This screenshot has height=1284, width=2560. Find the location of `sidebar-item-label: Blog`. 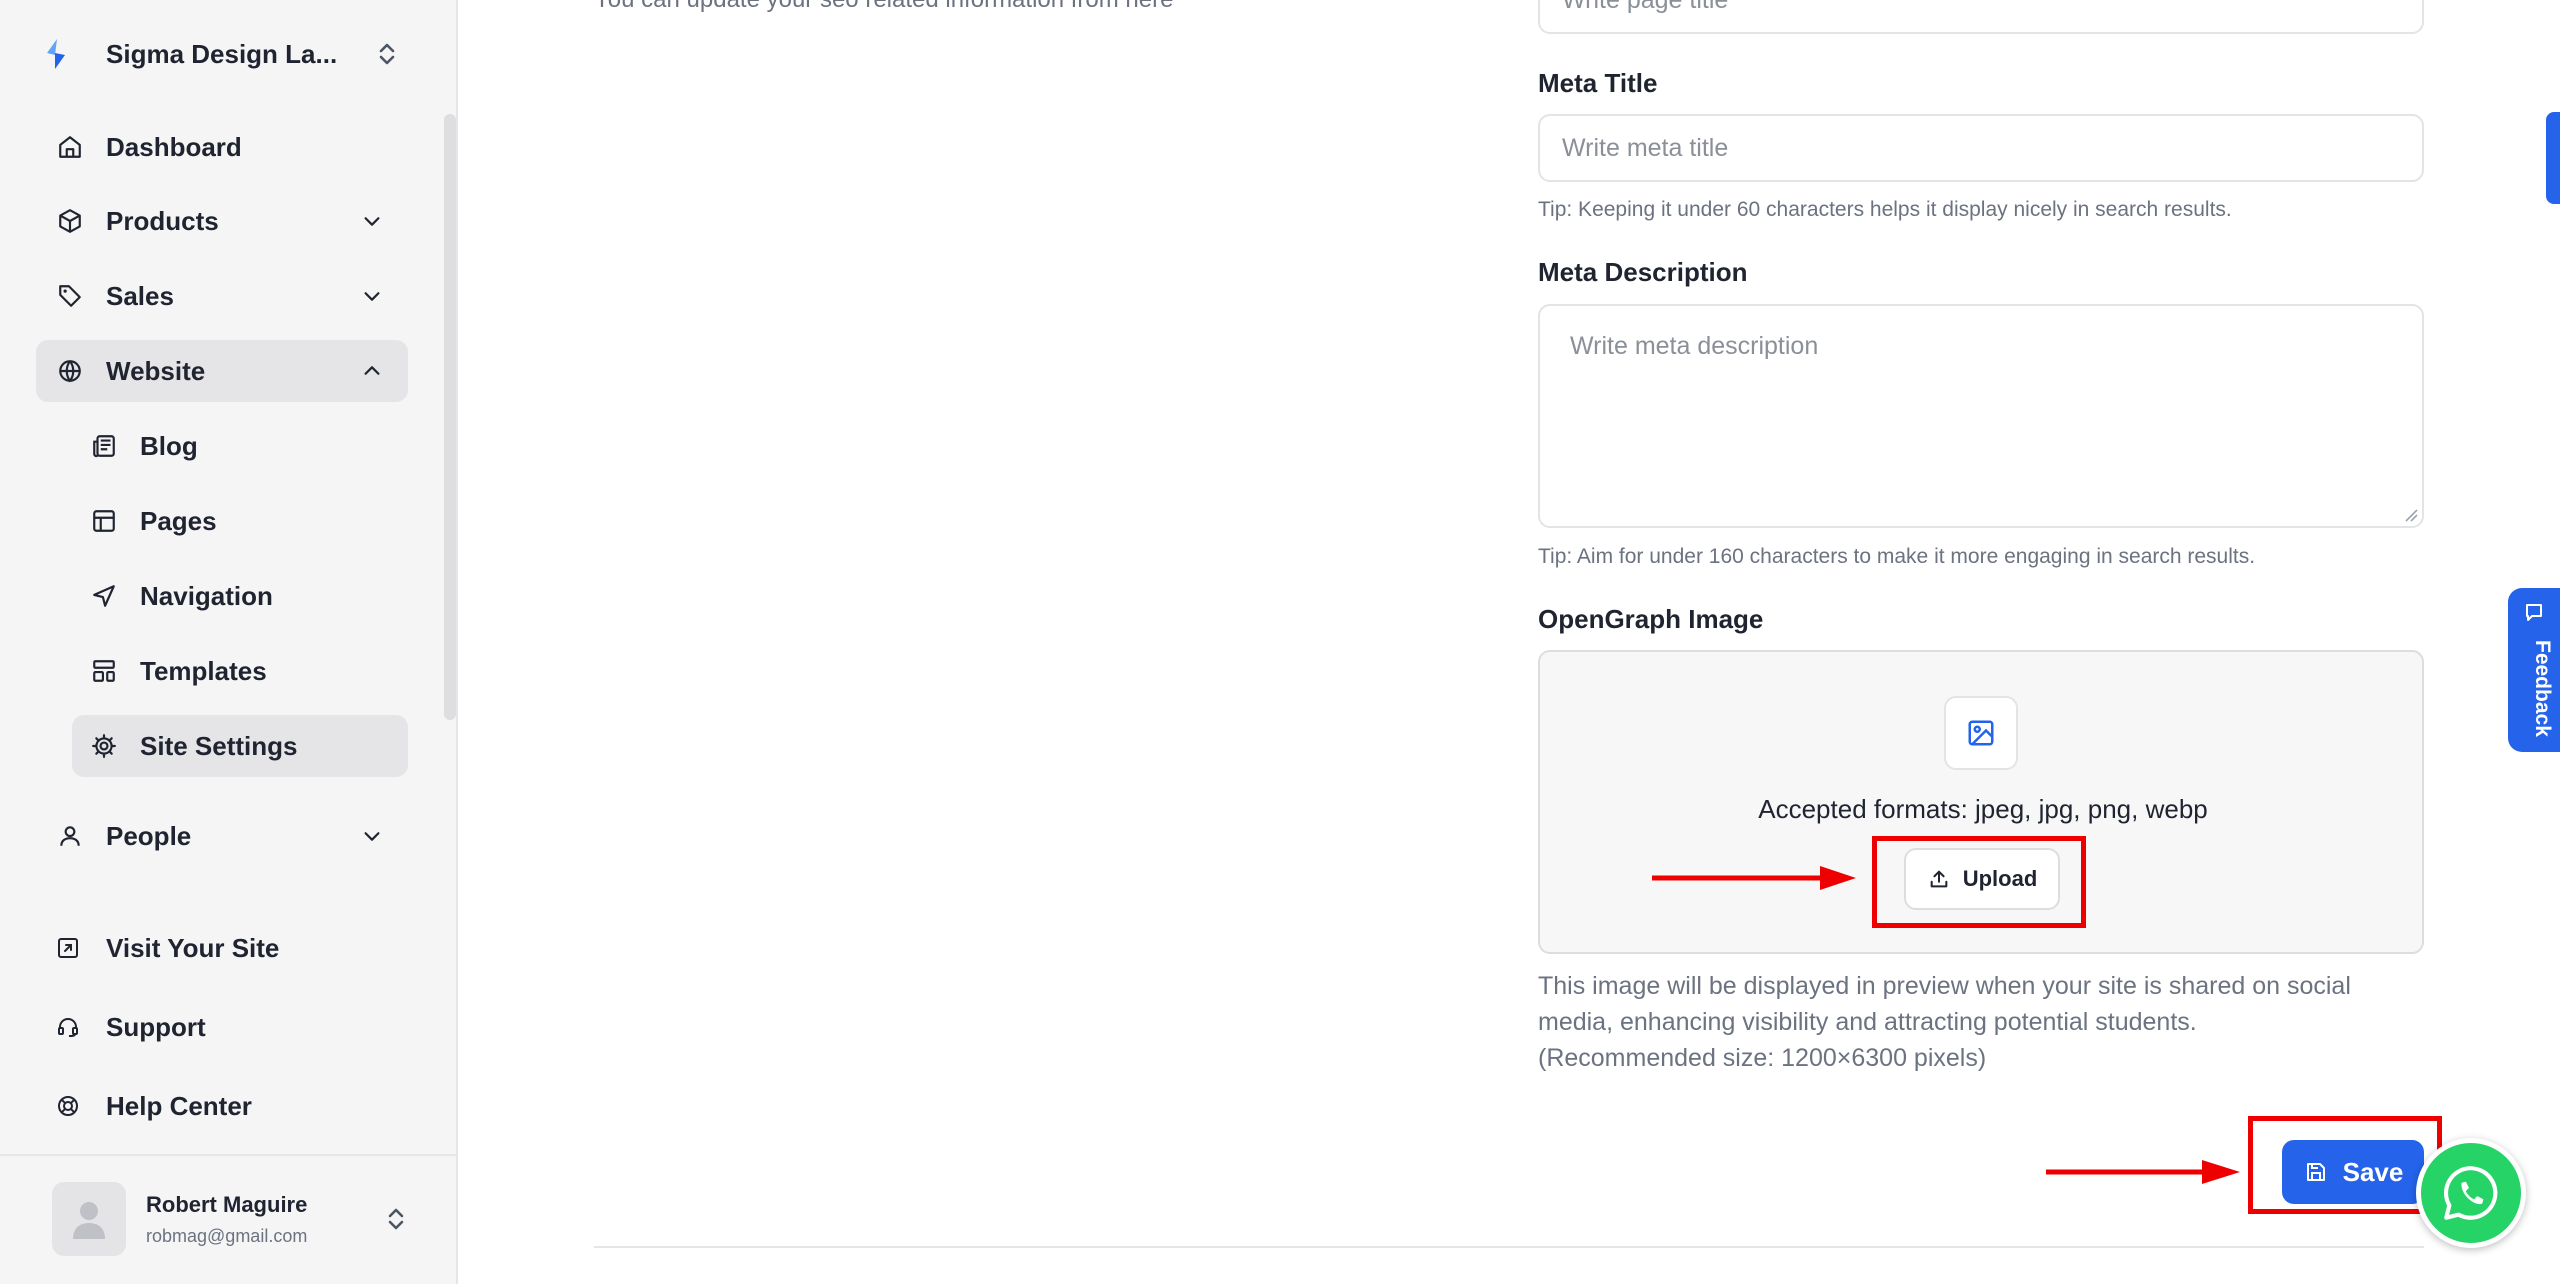

sidebar-item-label: Blog is located at coordinates (169, 445).